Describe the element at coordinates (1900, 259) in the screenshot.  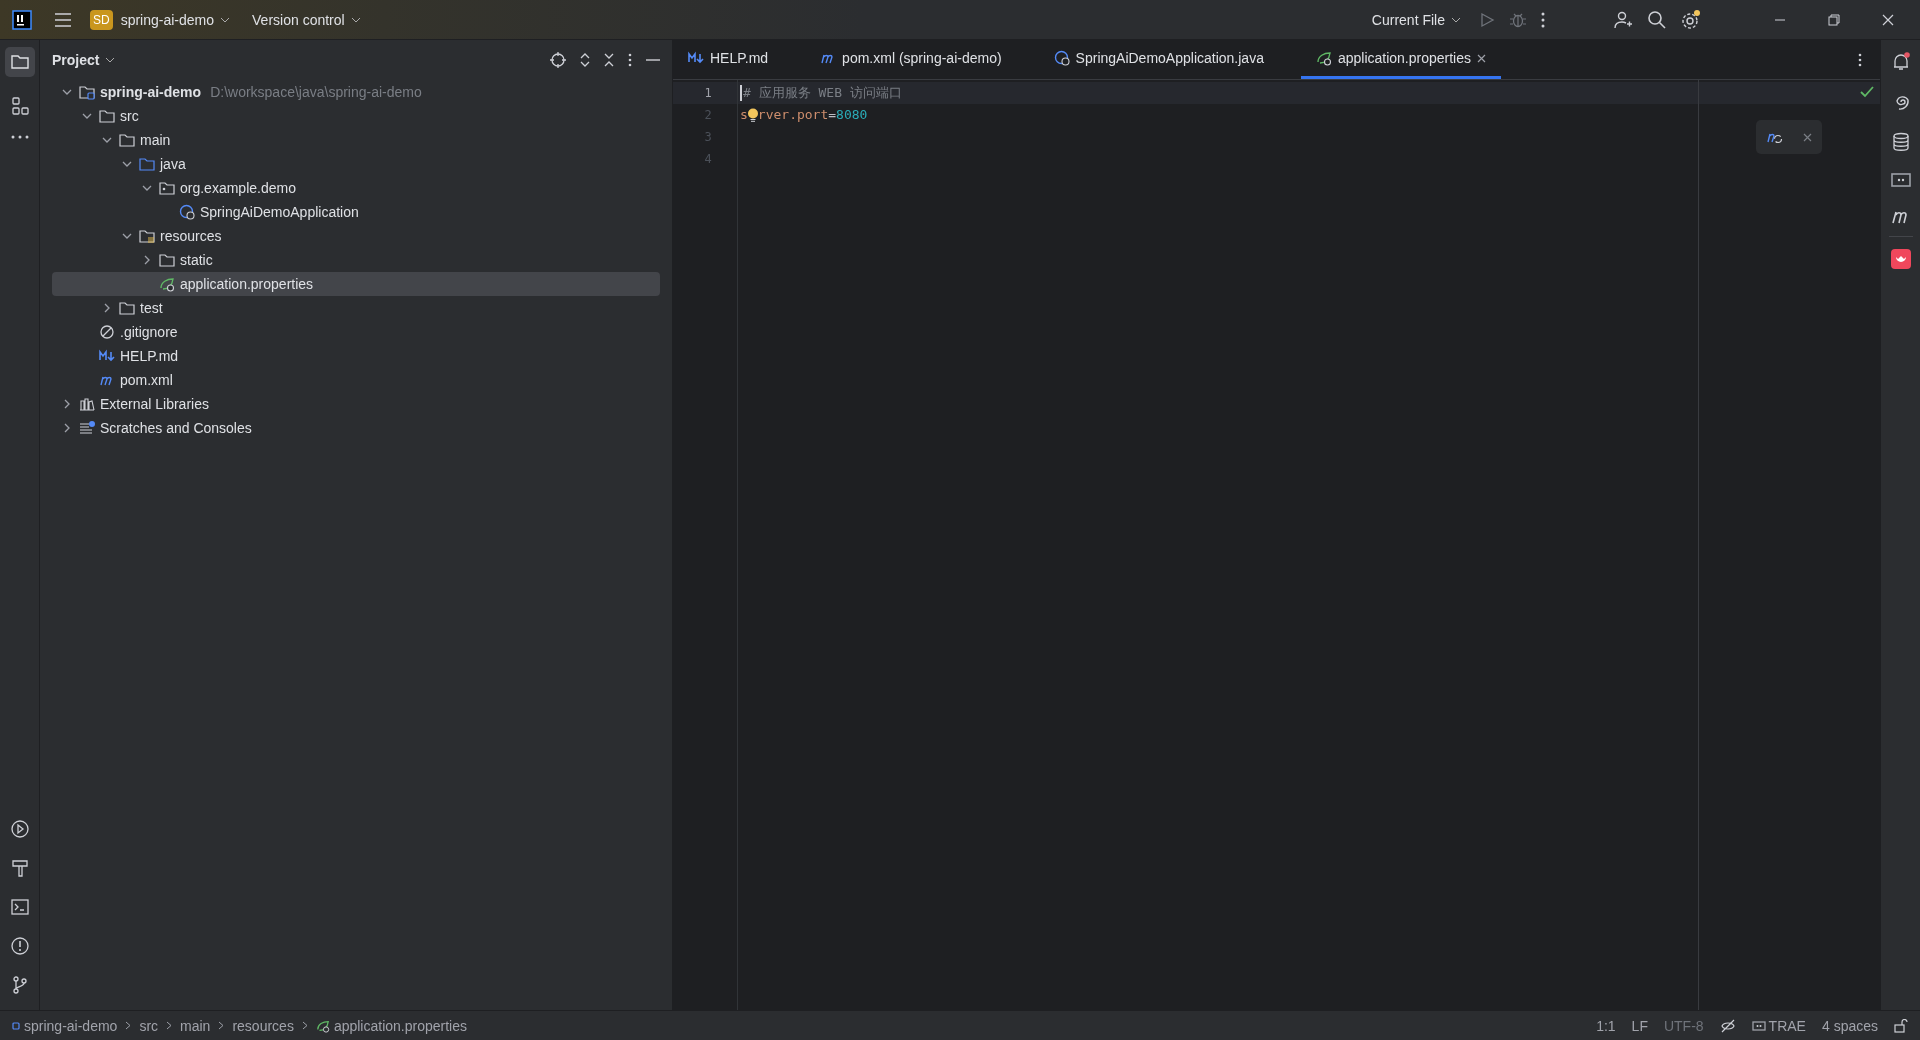
I see `plugin-icon` at that location.